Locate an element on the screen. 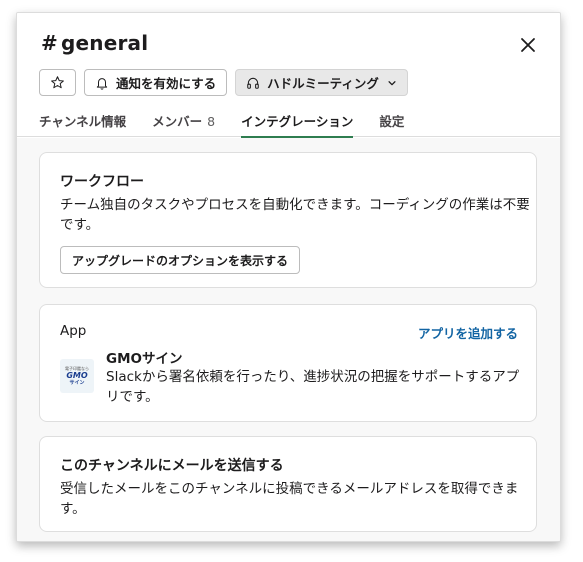  bell-icon is located at coordinates (102, 83).